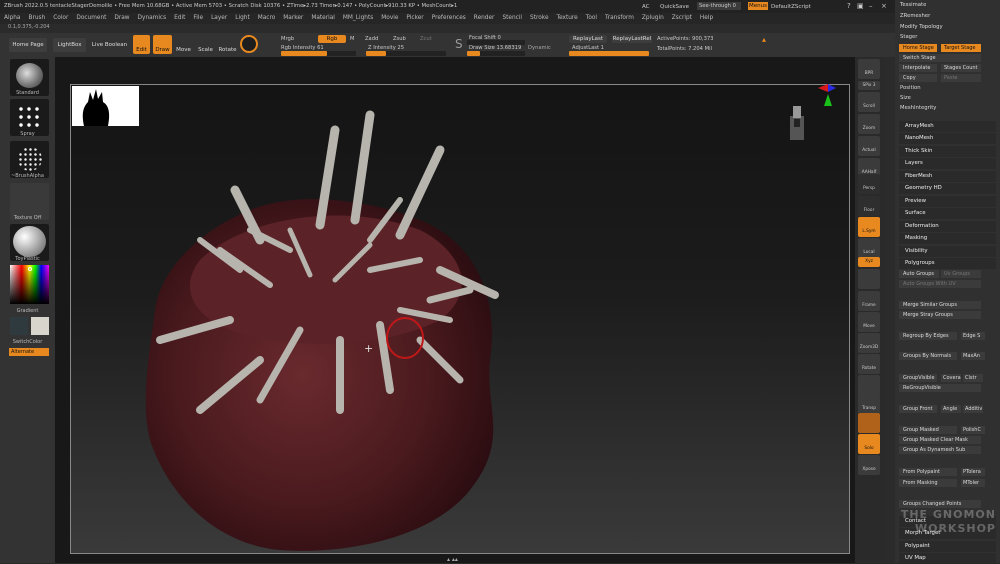 This screenshot has width=1000, height=564. What do you see at coordinates (871, 6) in the screenshot?
I see `minimize-icon: –` at bounding box center [871, 6].